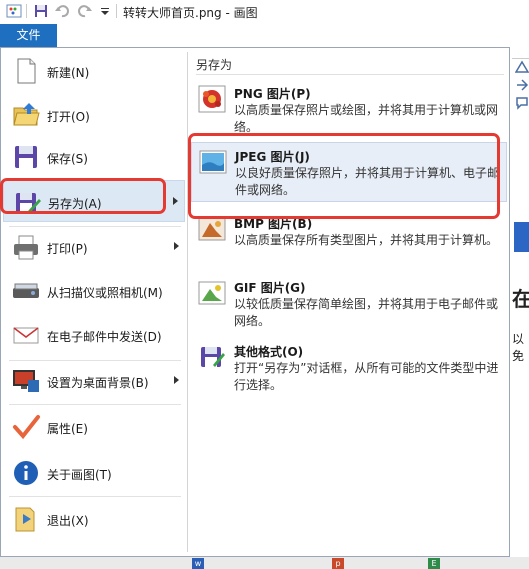  Describe the element at coordinates (344, 176) in the screenshot. I see `annotation-highlight-jpeg` at that location.